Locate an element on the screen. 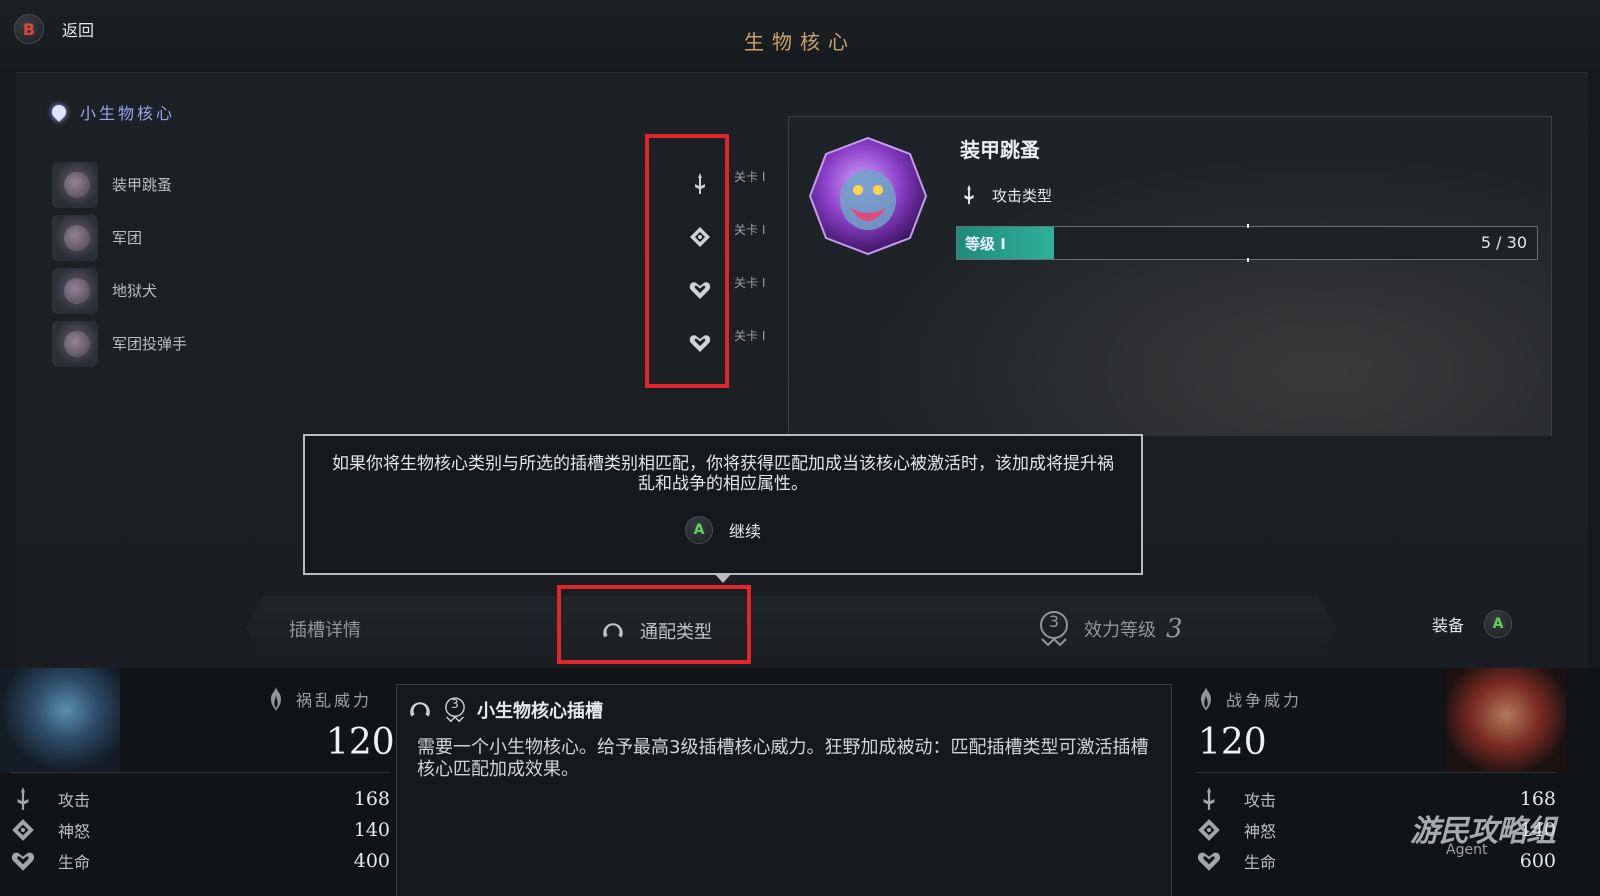 The height and width of the screenshot is (896, 1600). core-name: 军团投弹手 is located at coordinates (150, 344).